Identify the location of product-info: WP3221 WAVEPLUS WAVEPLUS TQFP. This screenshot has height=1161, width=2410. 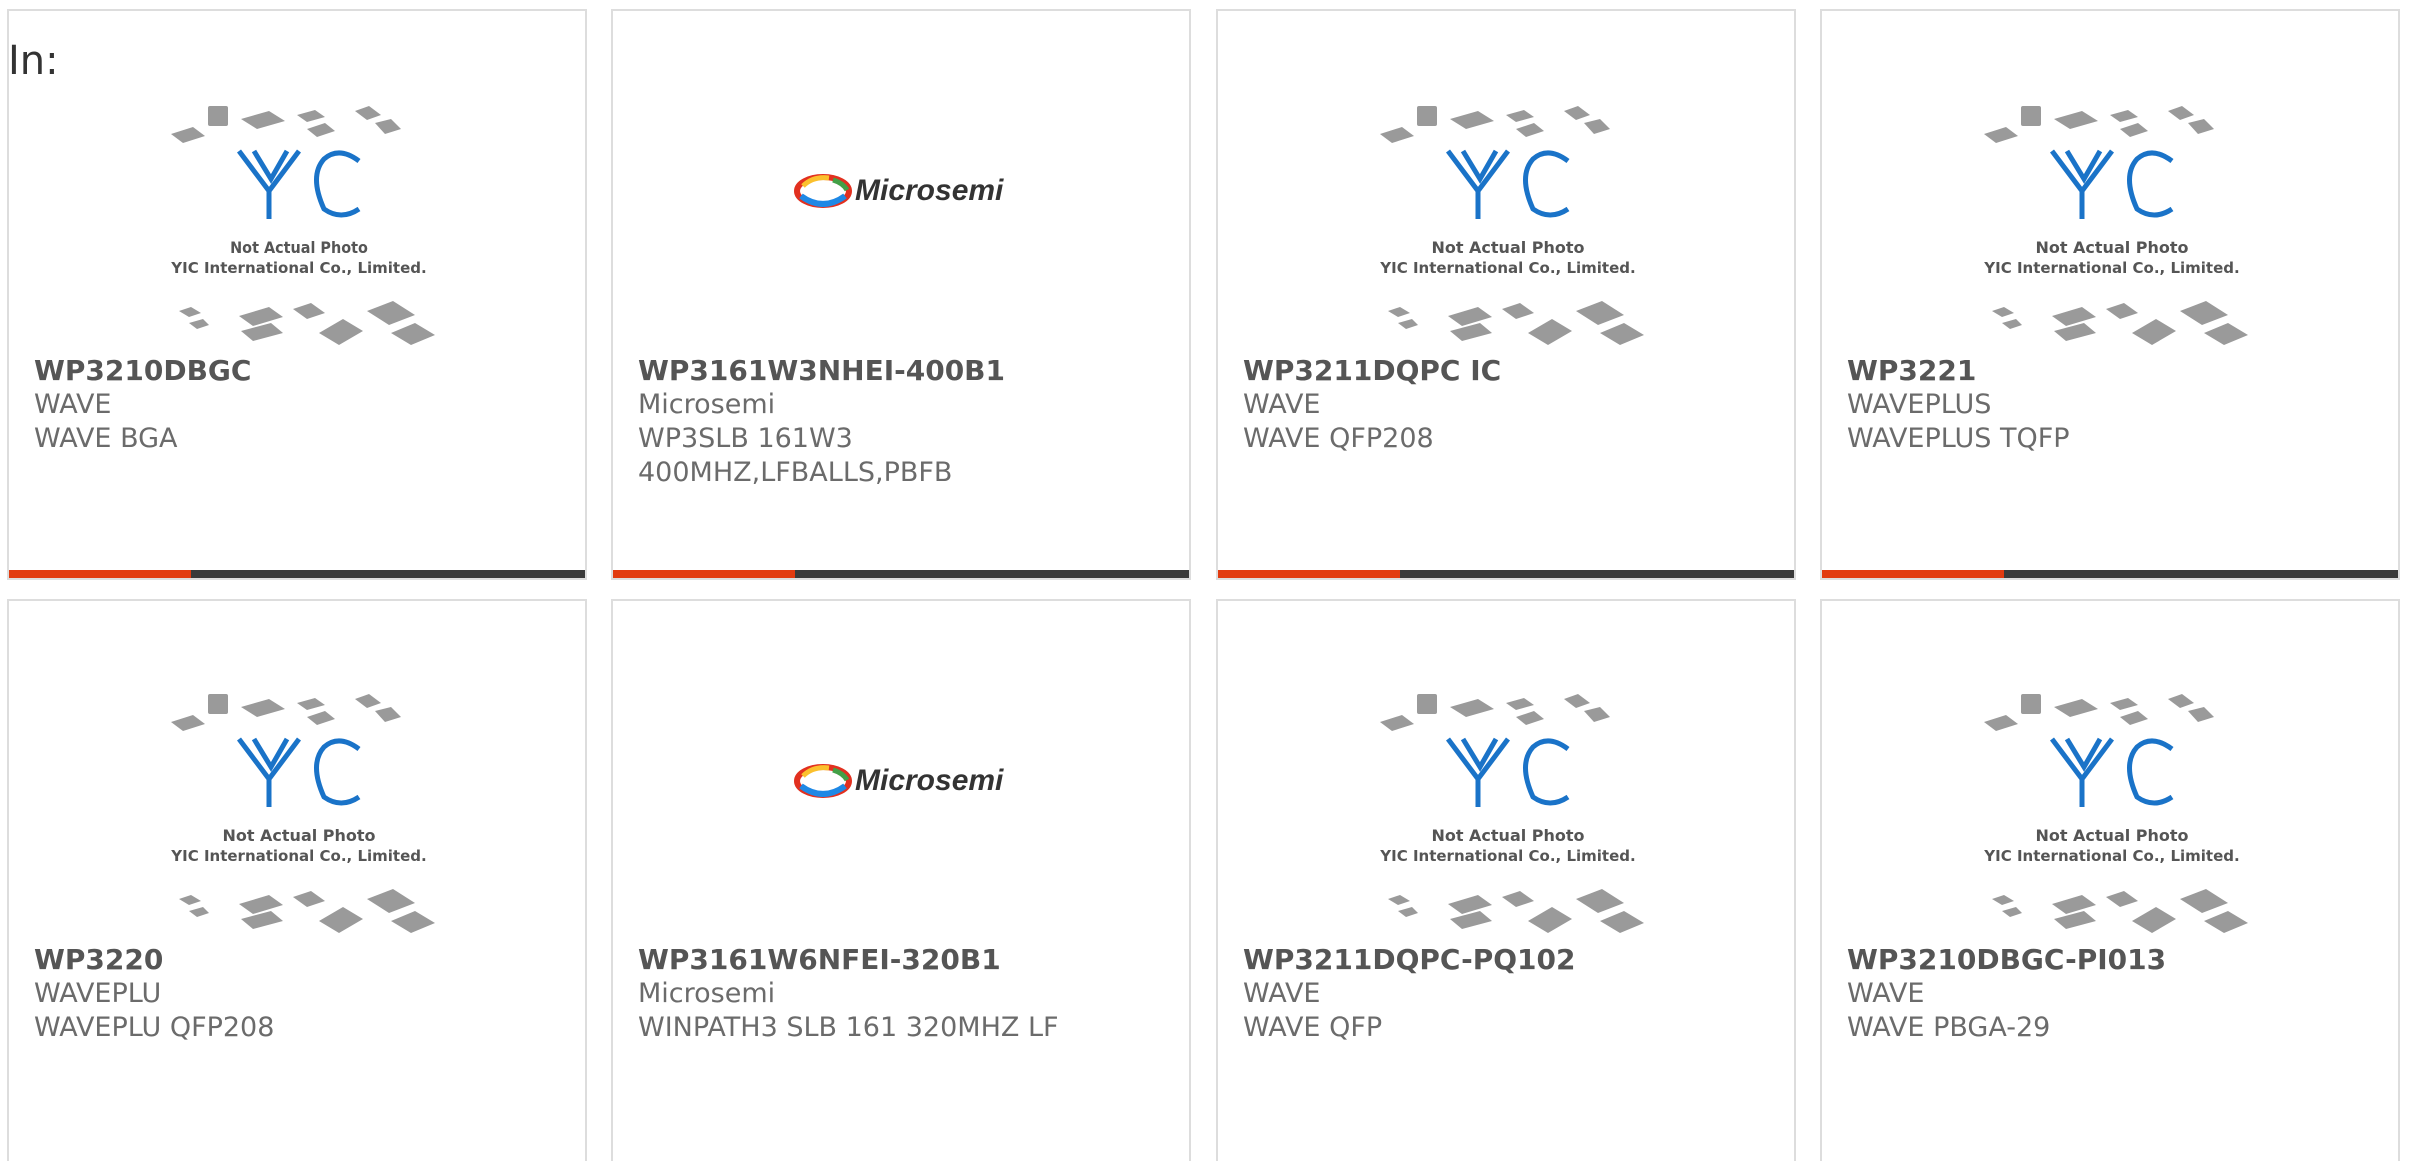
(2117, 405).